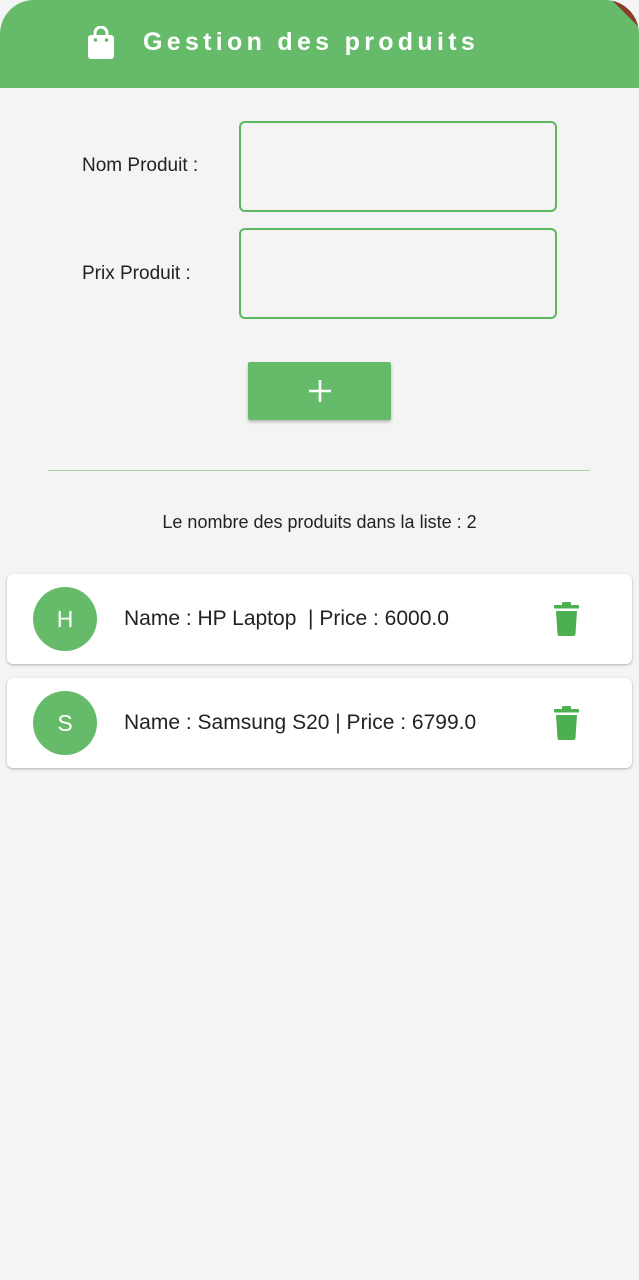 The width and height of the screenshot is (639, 1280). What do you see at coordinates (311, 42) in the screenshot?
I see `app-title: Gestion des produits` at bounding box center [311, 42].